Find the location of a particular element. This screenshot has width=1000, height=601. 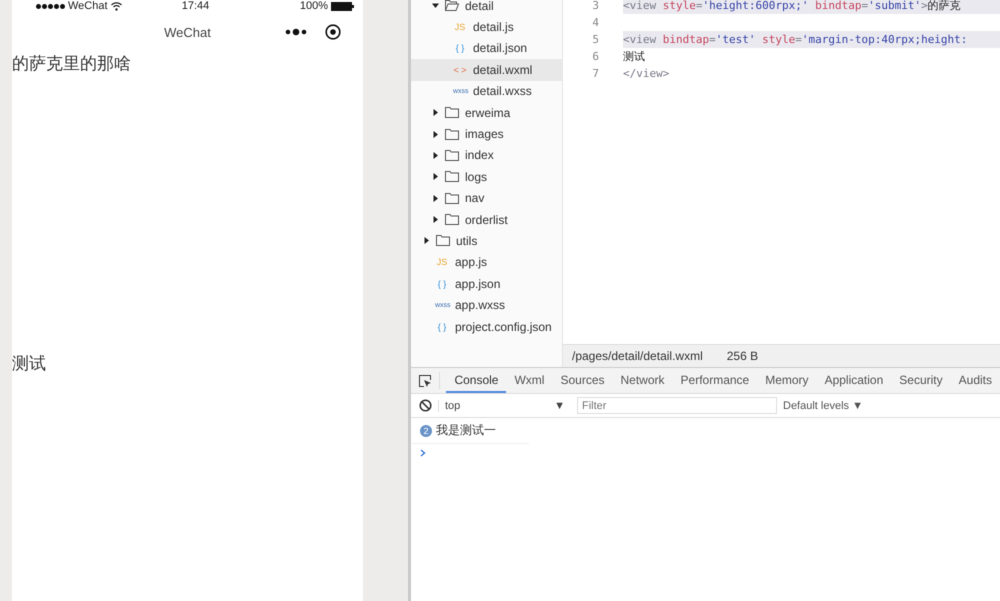

file-tree-item: erweima is located at coordinates (486, 113).